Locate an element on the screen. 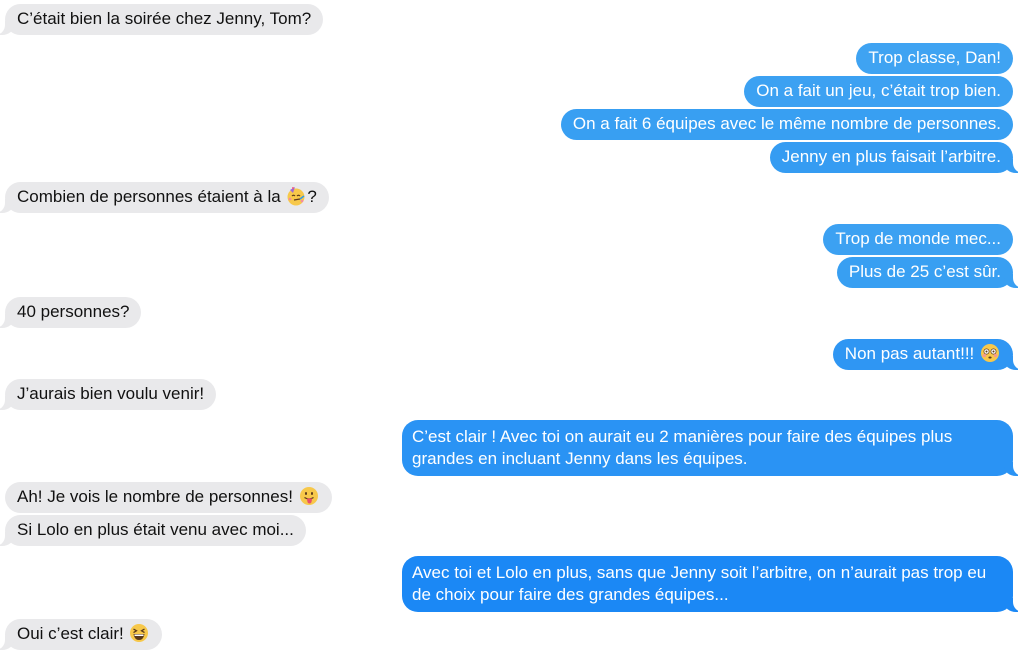 The width and height of the screenshot is (1024, 654). message-text: Jenny en plus faisait l’arbitre. is located at coordinates (891, 156).